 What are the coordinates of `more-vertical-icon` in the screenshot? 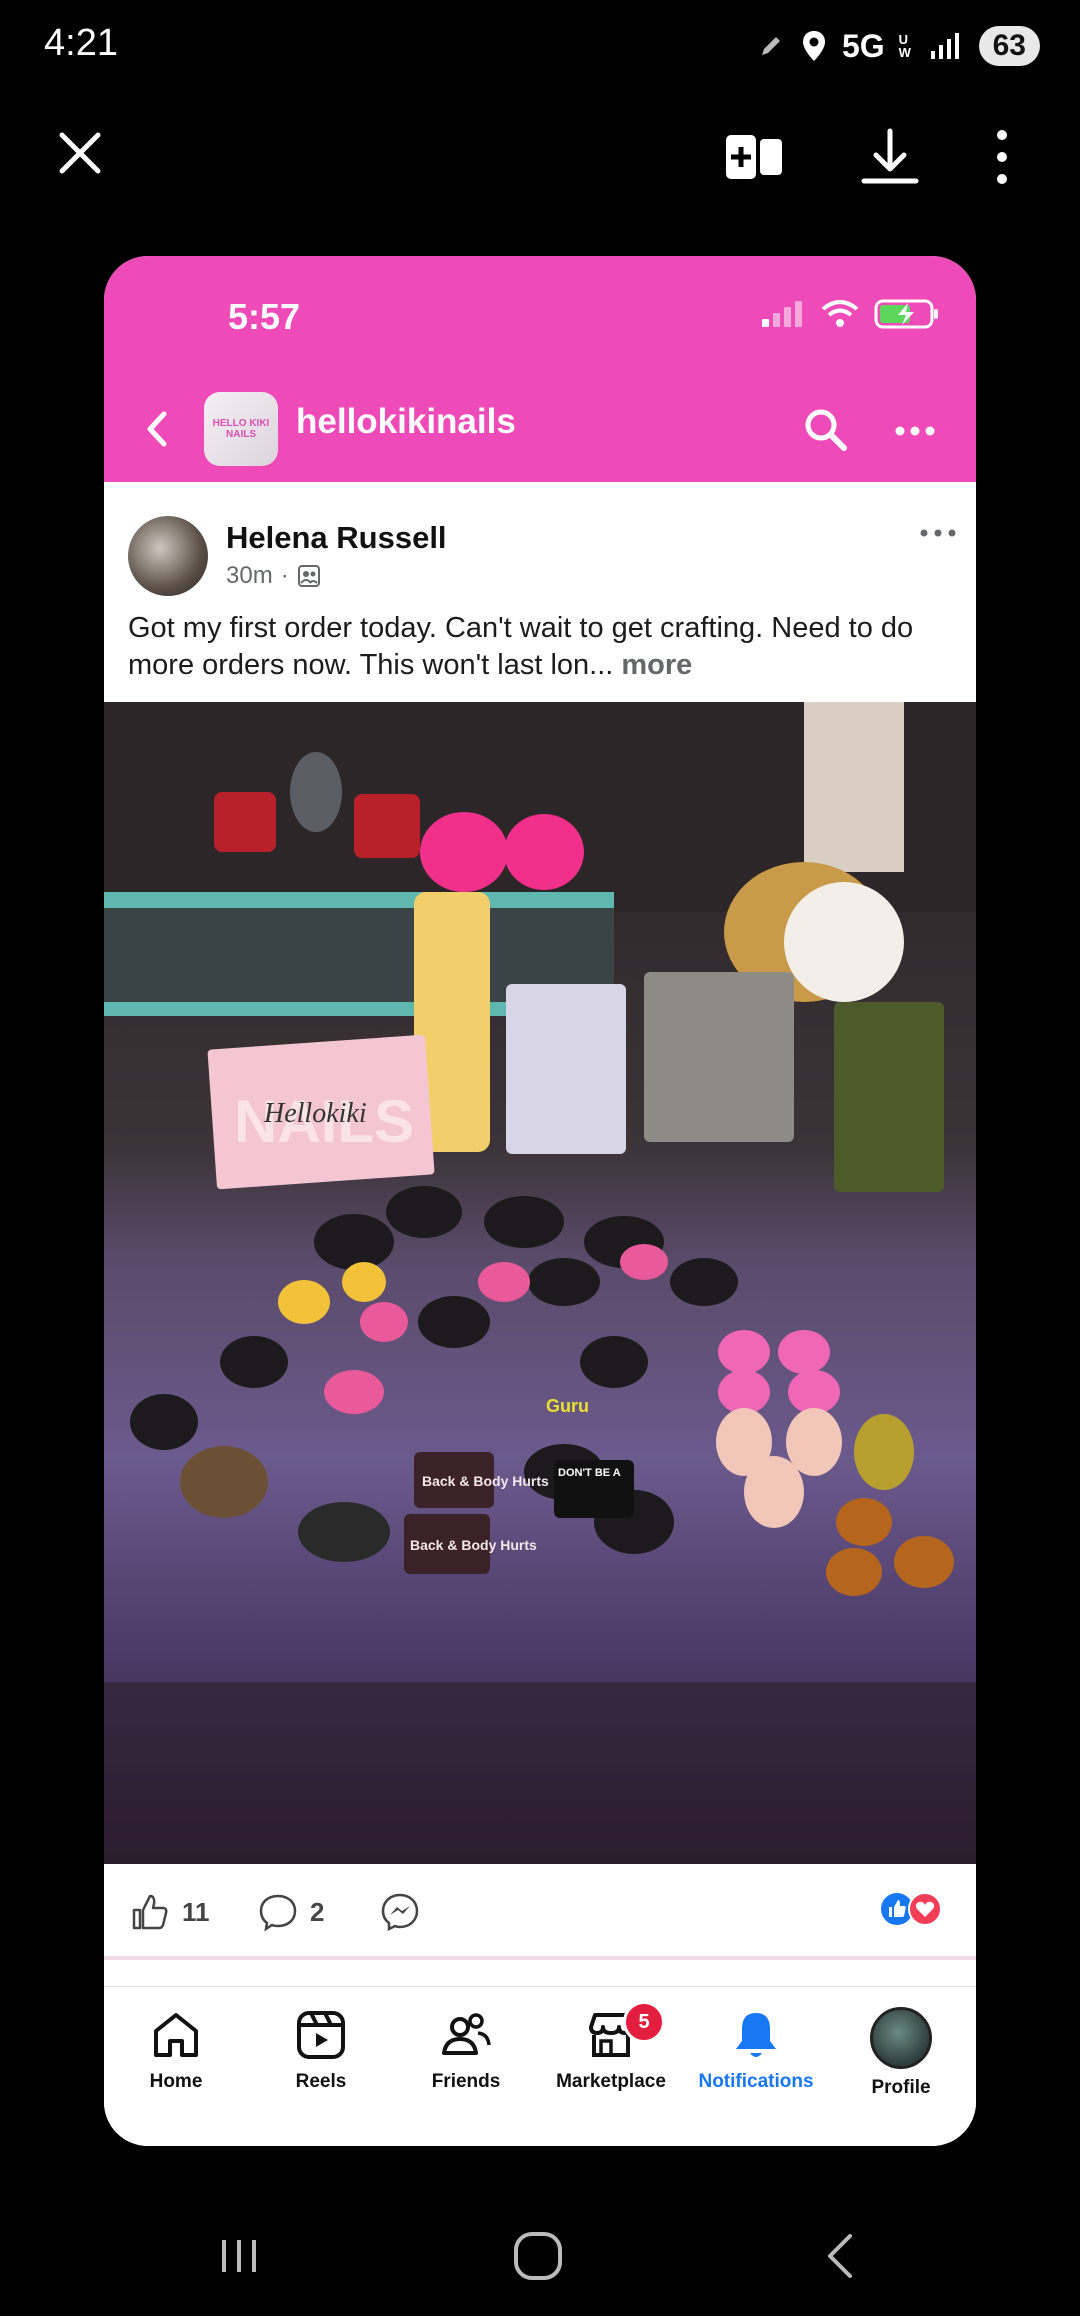 It's located at (1002, 157).